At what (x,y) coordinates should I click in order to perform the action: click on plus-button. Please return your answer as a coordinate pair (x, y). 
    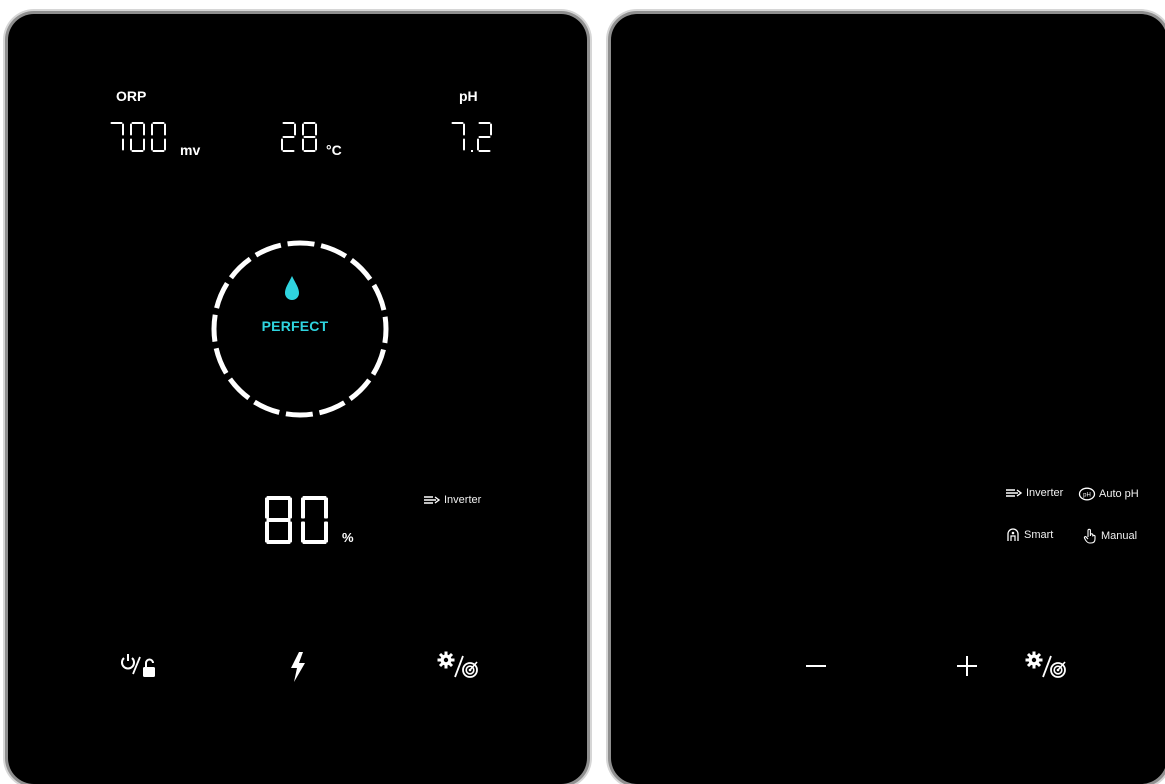
    Looking at the image, I should click on (967, 668).